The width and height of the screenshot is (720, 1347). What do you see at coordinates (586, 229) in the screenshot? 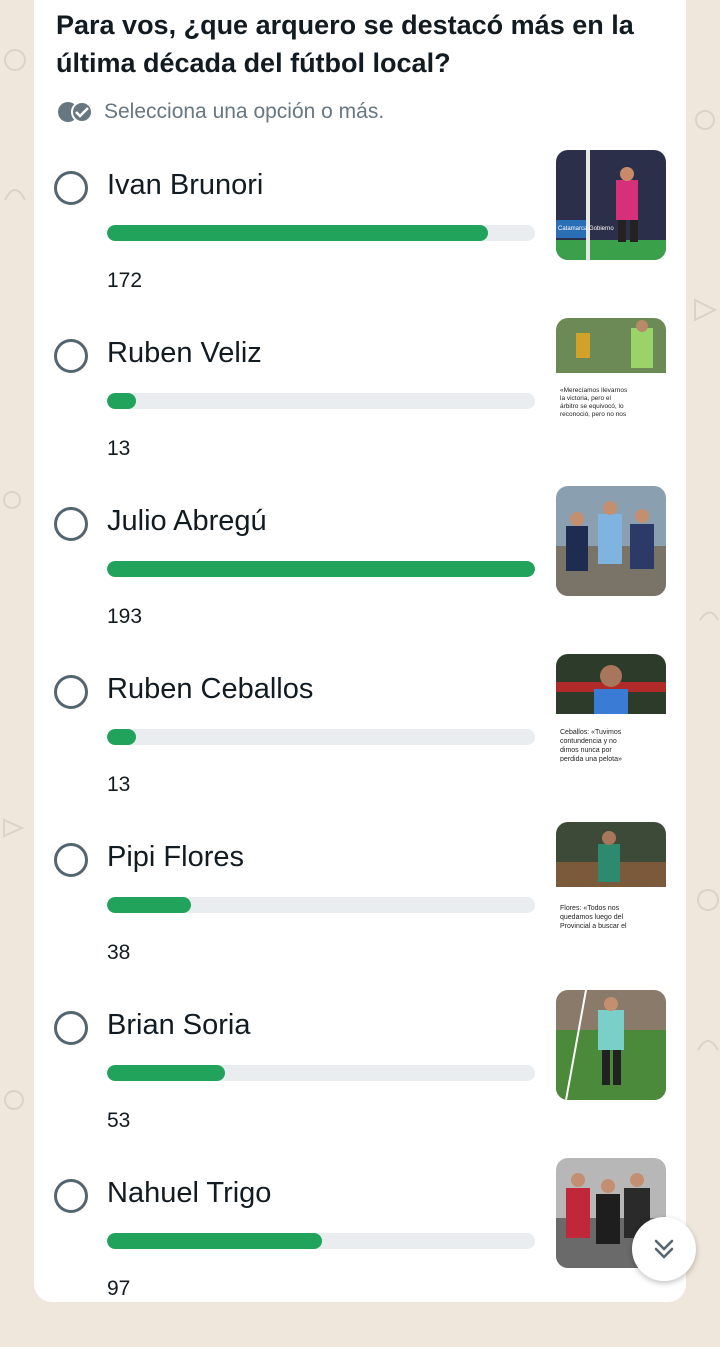
I see `thumb-caption: Catamarca Gobierno` at bounding box center [586, 229].